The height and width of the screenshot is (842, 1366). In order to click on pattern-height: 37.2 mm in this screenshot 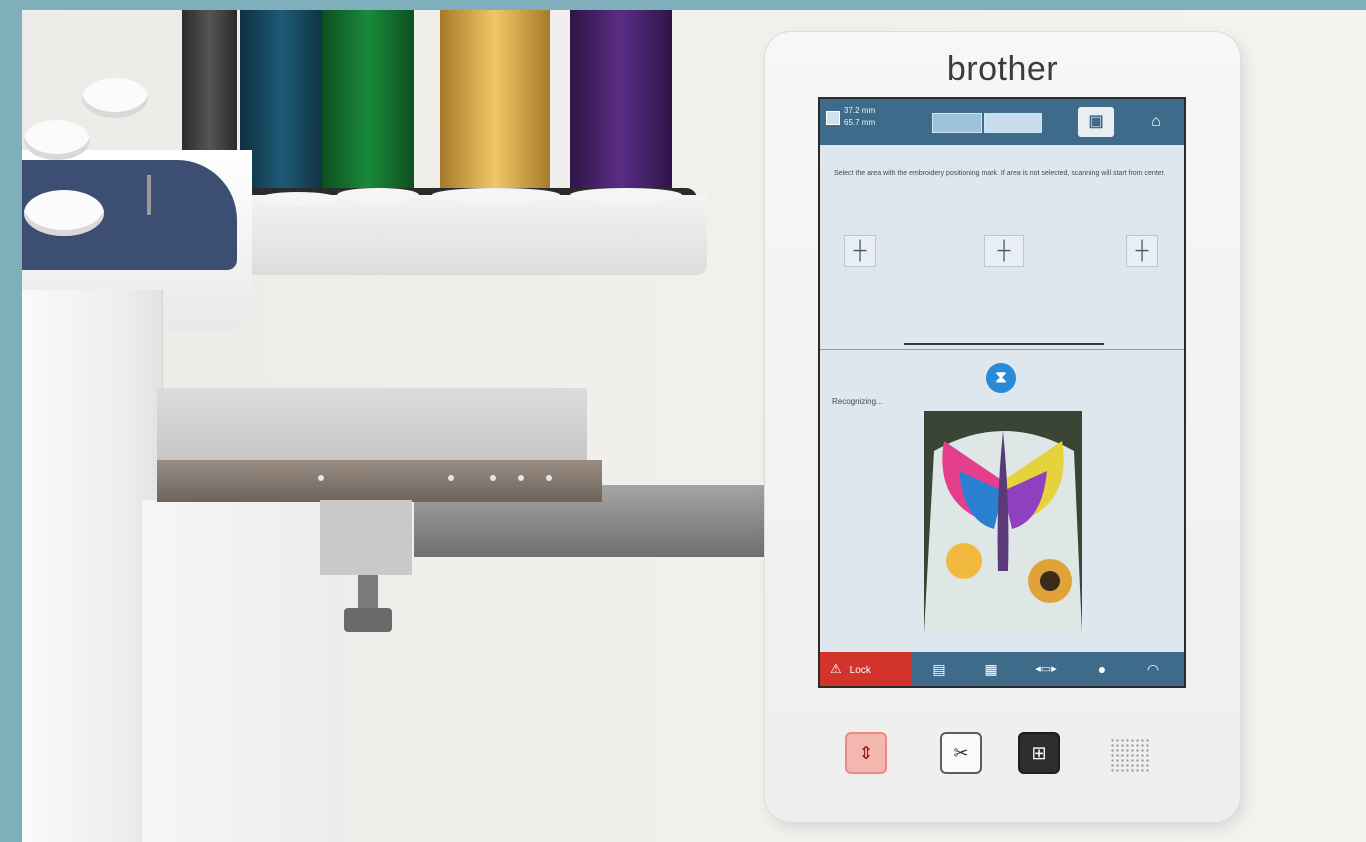, I will do `click(860, 110)`.